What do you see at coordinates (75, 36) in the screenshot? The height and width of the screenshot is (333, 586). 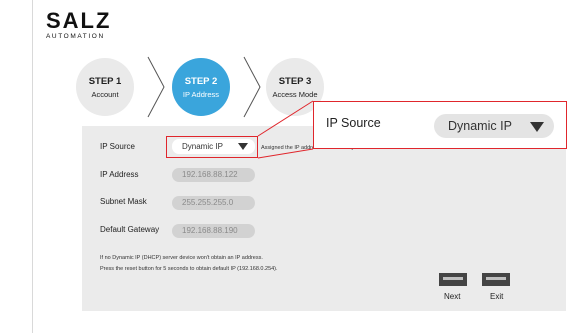 I see `brand-subtitle: AUTOMATION` at bounding box center [75, 36].